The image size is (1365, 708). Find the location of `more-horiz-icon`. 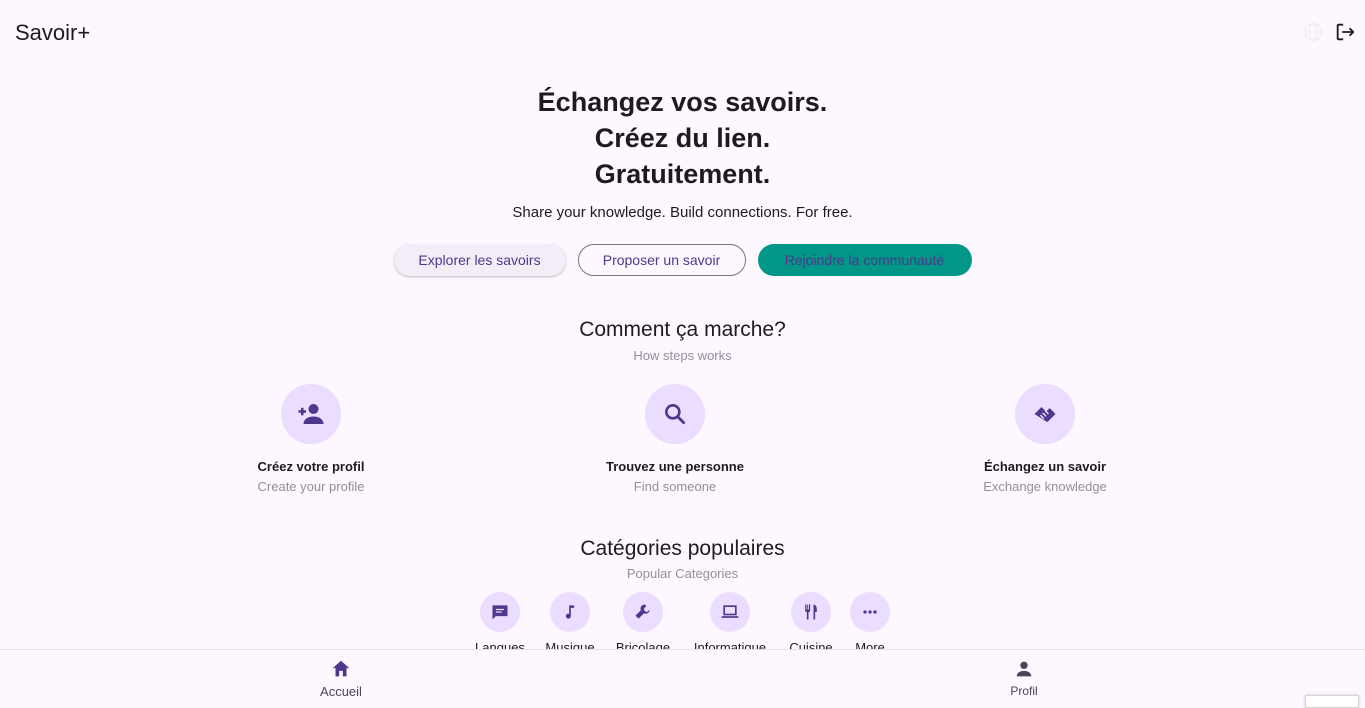

more-horiz-icon is located at coordinates (870, 612).